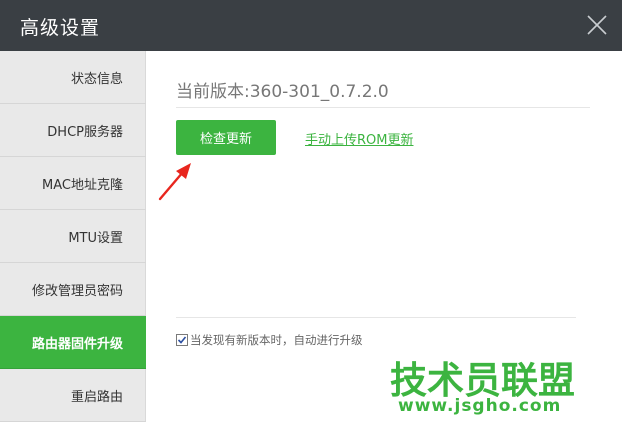  I want to click on sidebar-item-label: 路由器固件升级, so click(77, 344).